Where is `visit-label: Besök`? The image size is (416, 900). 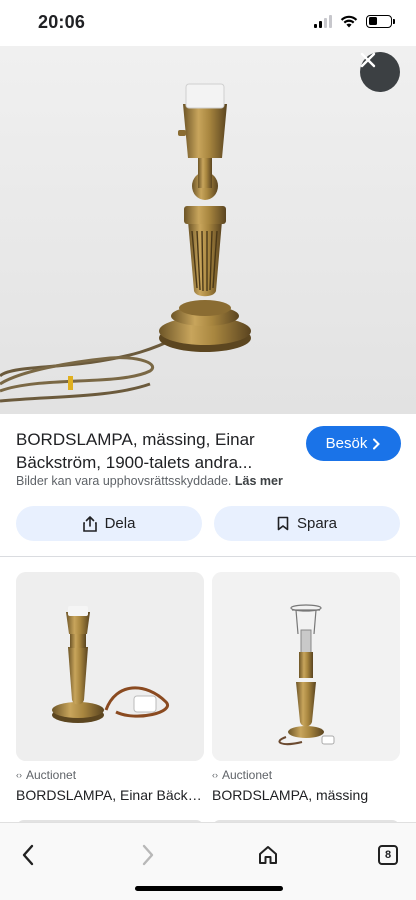
visit-label: Besök is located at coordinates (346, 443).